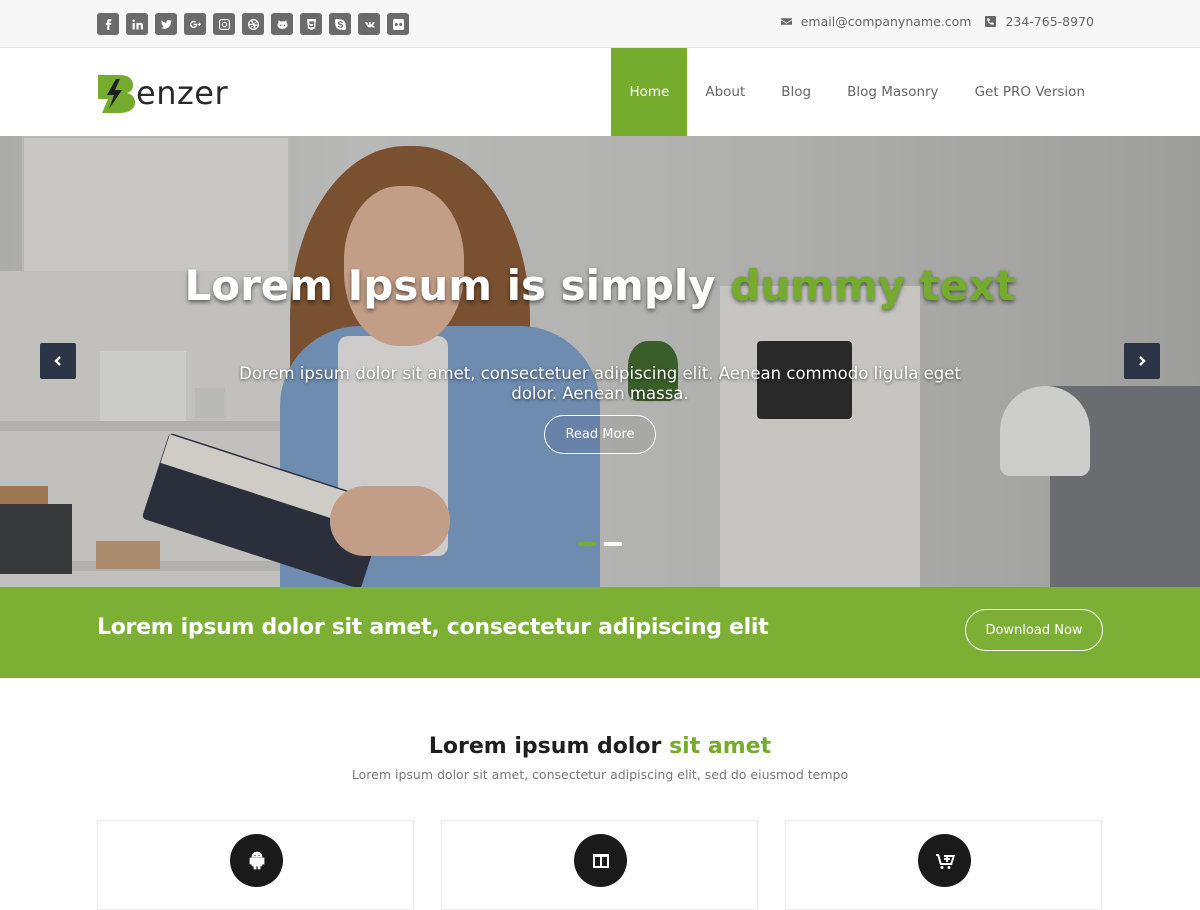  What do you see at coordinates (600, 544) in the screenshot?
I see `slider-pagination` at bounding box center [600, 544].